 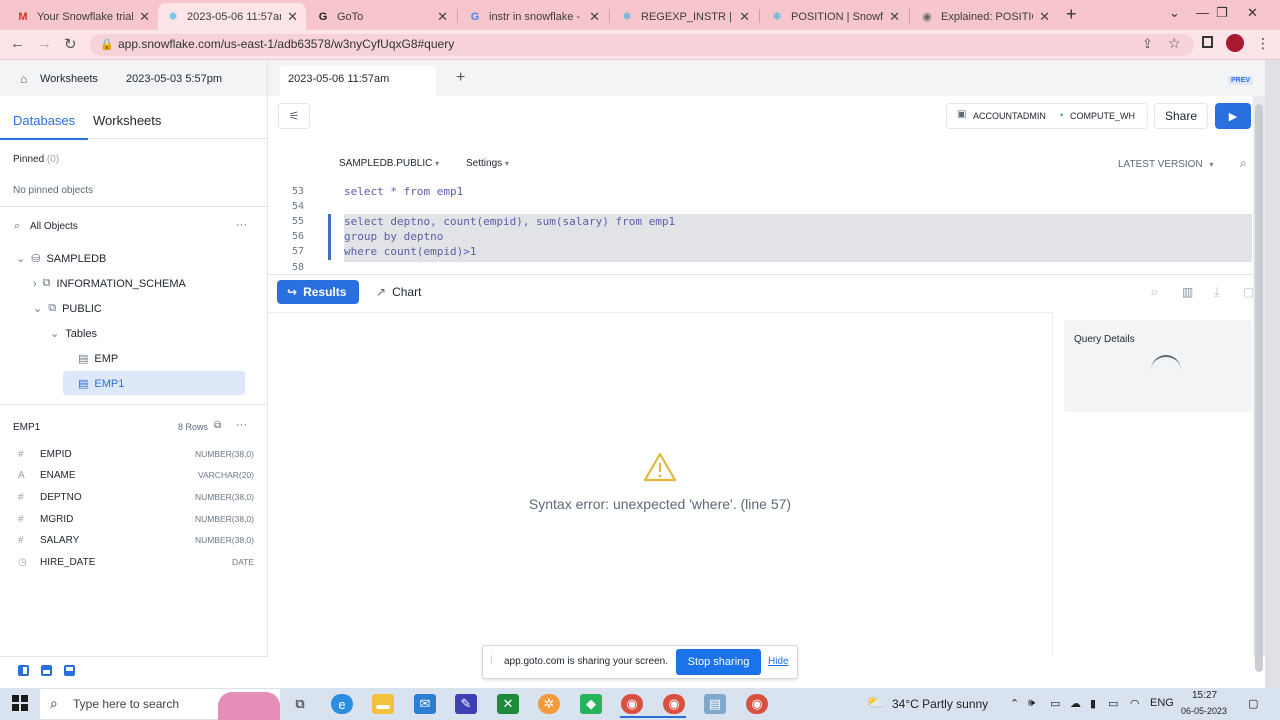 What do you see at coordinates (508, 704) in the screenshot?
I see `xbox-icon: ✕` at bounding box center [508, 704].